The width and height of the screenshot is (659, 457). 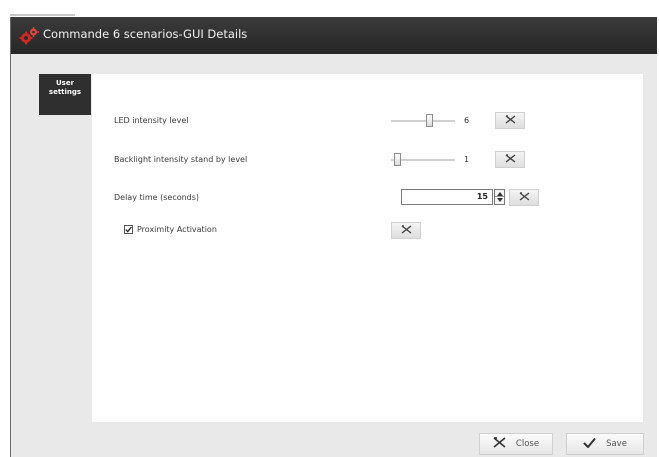 I want to click on close-x-icon, so click(x=499, y=444).